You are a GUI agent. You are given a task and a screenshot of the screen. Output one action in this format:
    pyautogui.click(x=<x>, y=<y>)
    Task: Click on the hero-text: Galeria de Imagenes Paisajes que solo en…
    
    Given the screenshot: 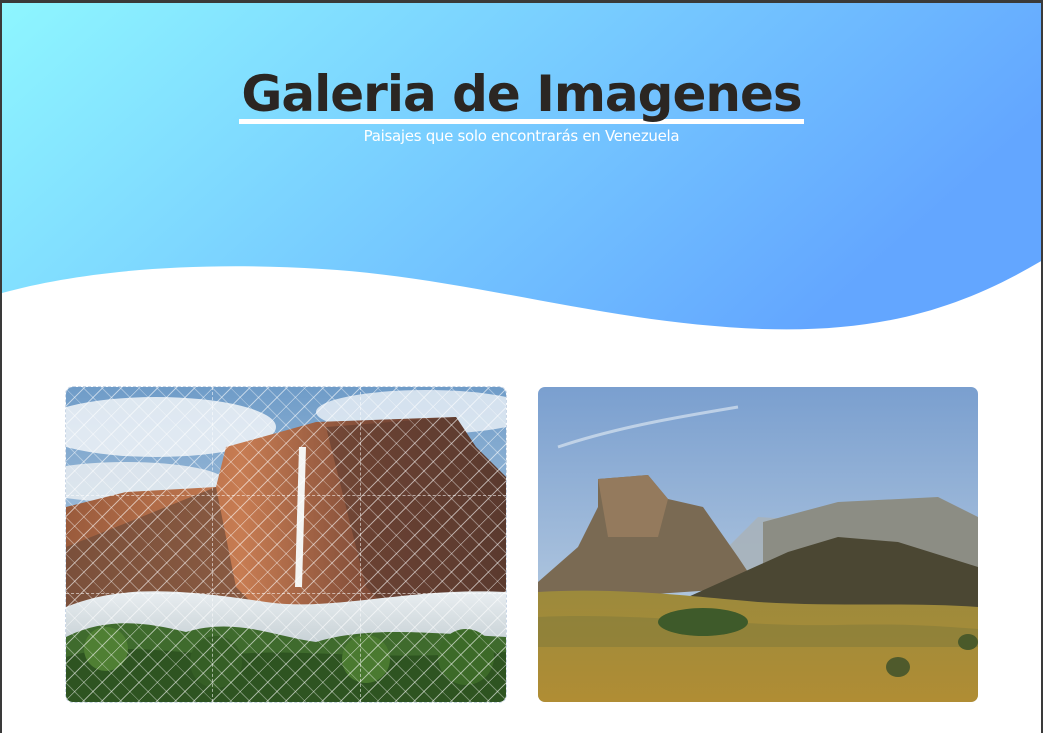 What is the action you would take?
    pyautogui.click(x=521, y=104)
    